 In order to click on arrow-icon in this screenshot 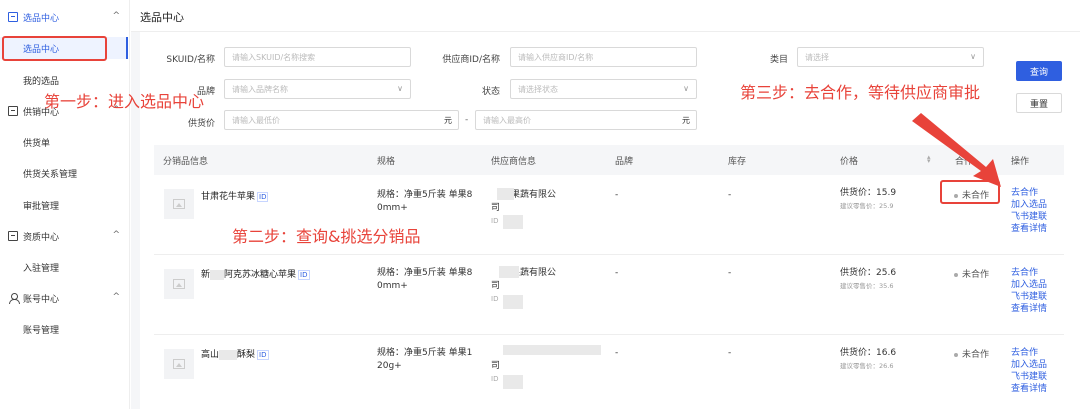, I will do `click(956, 150)`.